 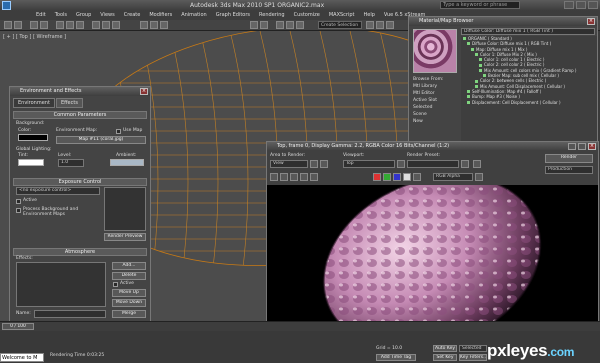 What do you see at coordinates (425, 86) in the screenshot?
I see `browse-mtl-library: Mtl Library` at bounding box center [425, 86].